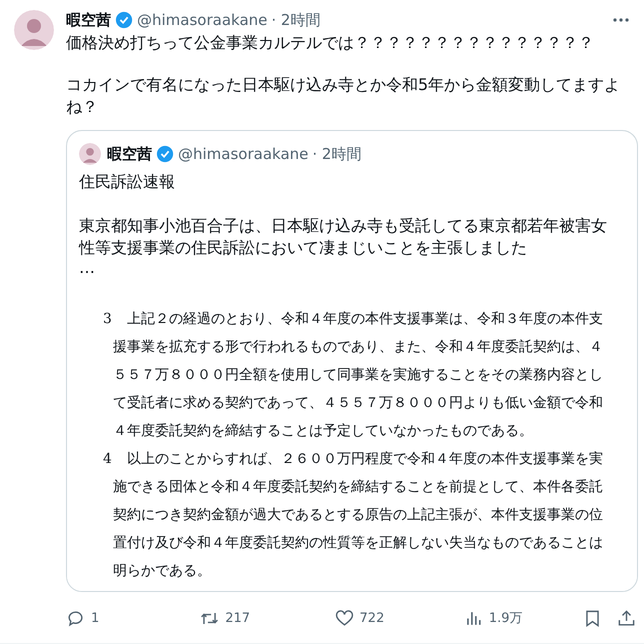 The height and width of the screenshot is (644, 644). Describe the element at coordinates (75, 618) in the screenshot. I see `speech-bubble-icon` at that location.